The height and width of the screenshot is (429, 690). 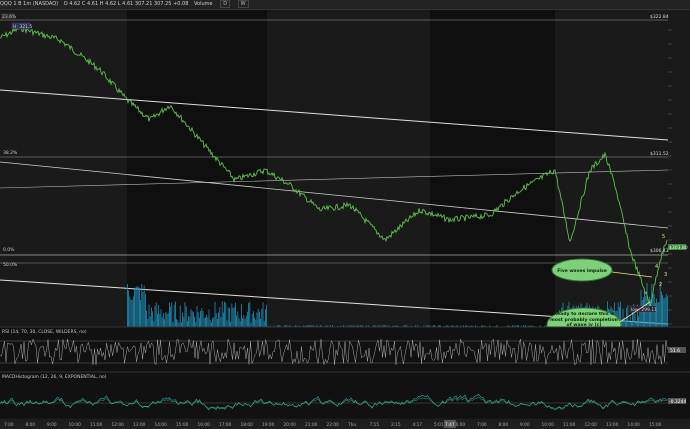 I want to click on time-tick-label: 19:00, so click(x=268, y=425).